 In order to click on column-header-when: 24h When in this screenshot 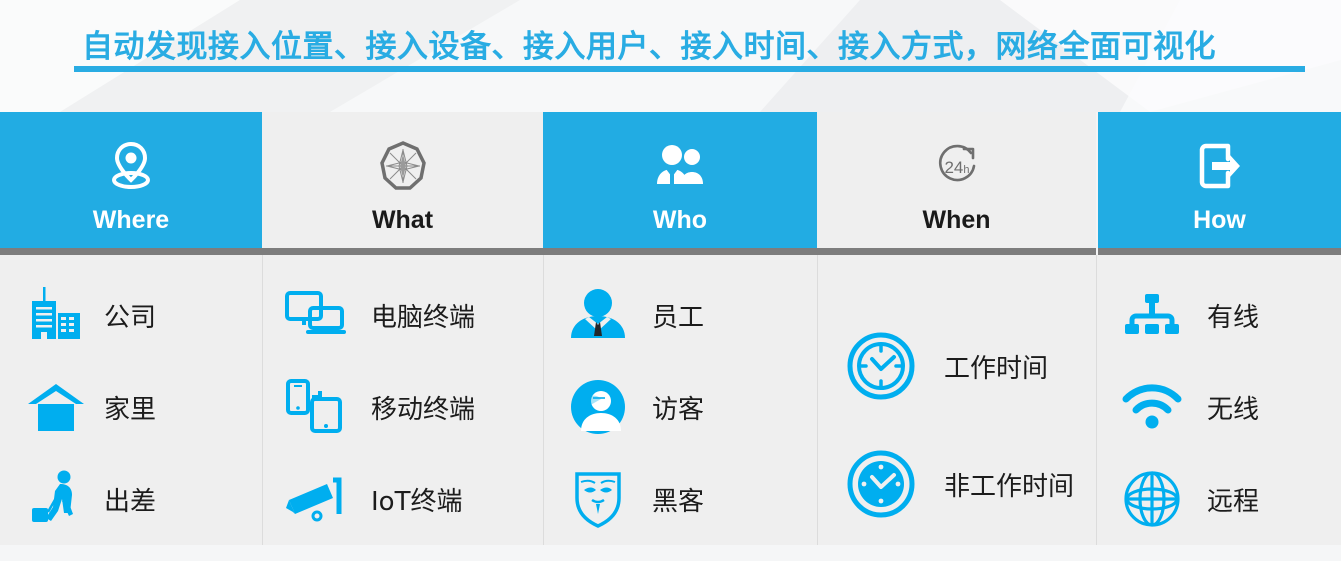, I will do `click(956, 180)`.